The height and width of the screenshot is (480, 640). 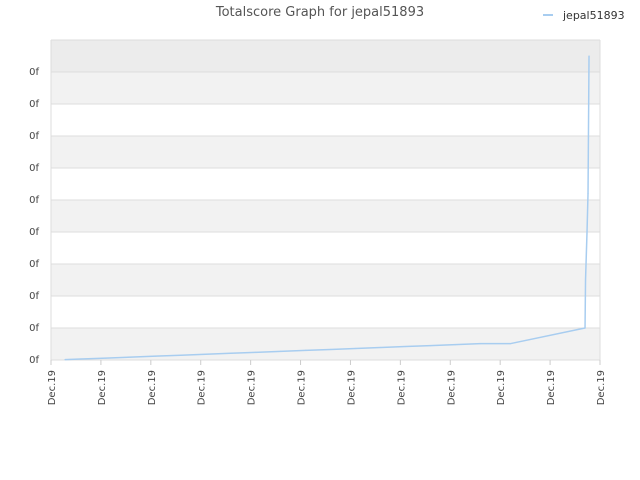 I want to click on legend: jepal51893, so click(x=584, y=15).